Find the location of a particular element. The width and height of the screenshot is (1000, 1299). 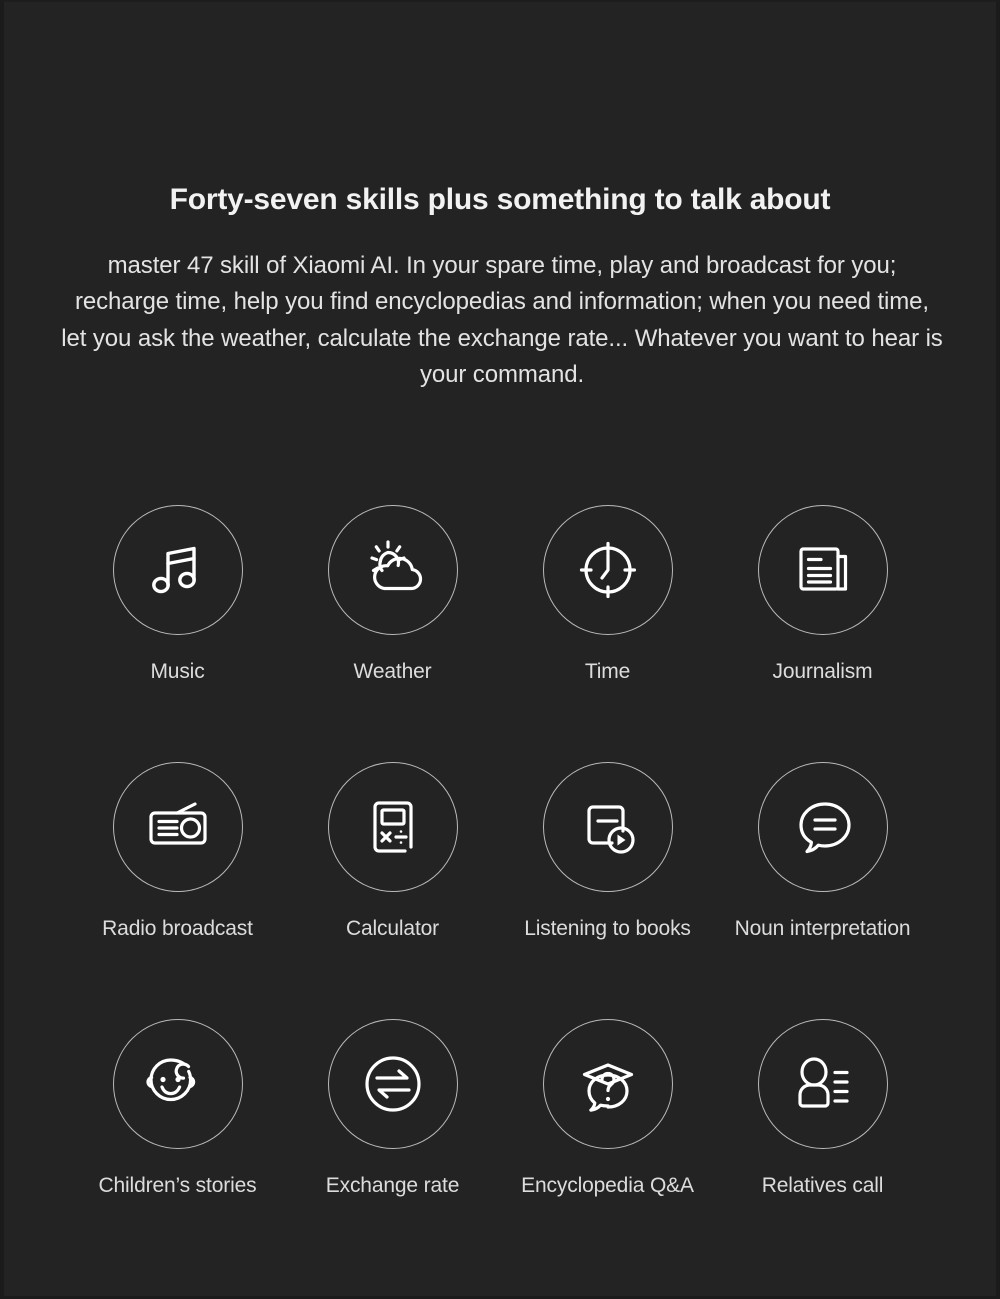

skill-label: Relatives call is located at coordinates (822, 1185).